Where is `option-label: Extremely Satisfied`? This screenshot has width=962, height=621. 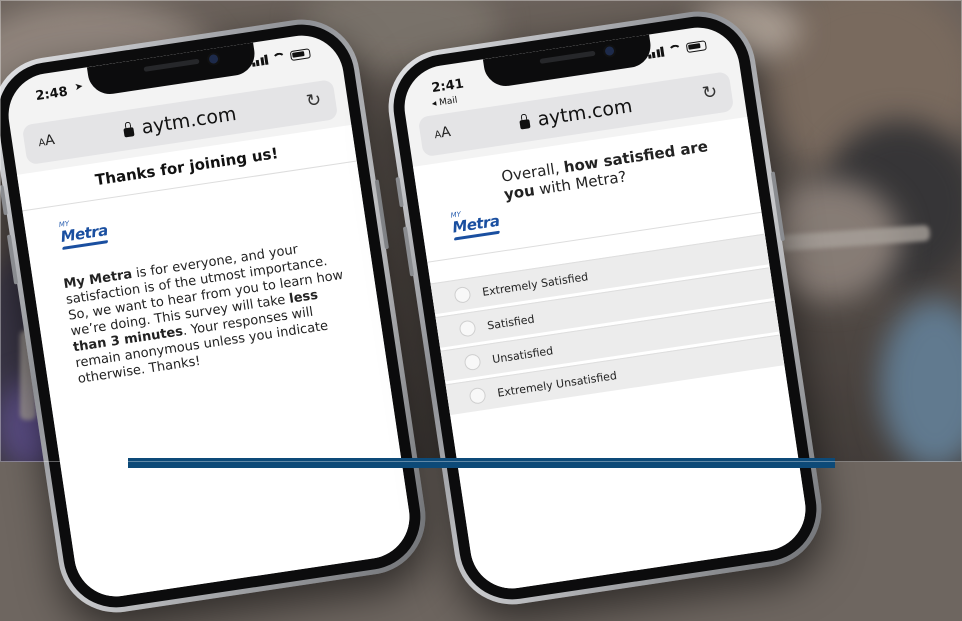 option-label: Extremely Satisfied is located at coordinates (535, 284).